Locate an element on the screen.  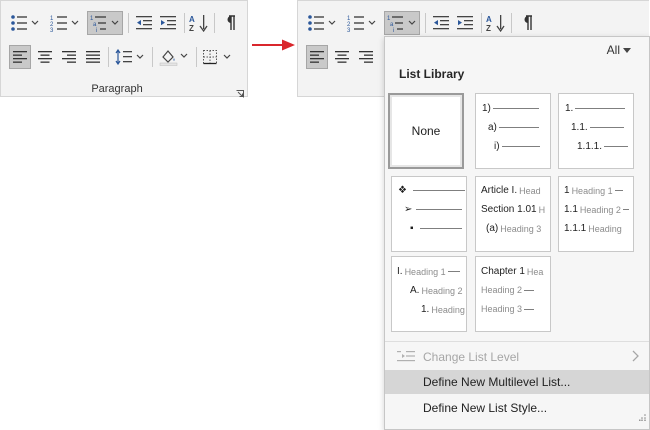
justify-button is located at coordinates (93, 57).